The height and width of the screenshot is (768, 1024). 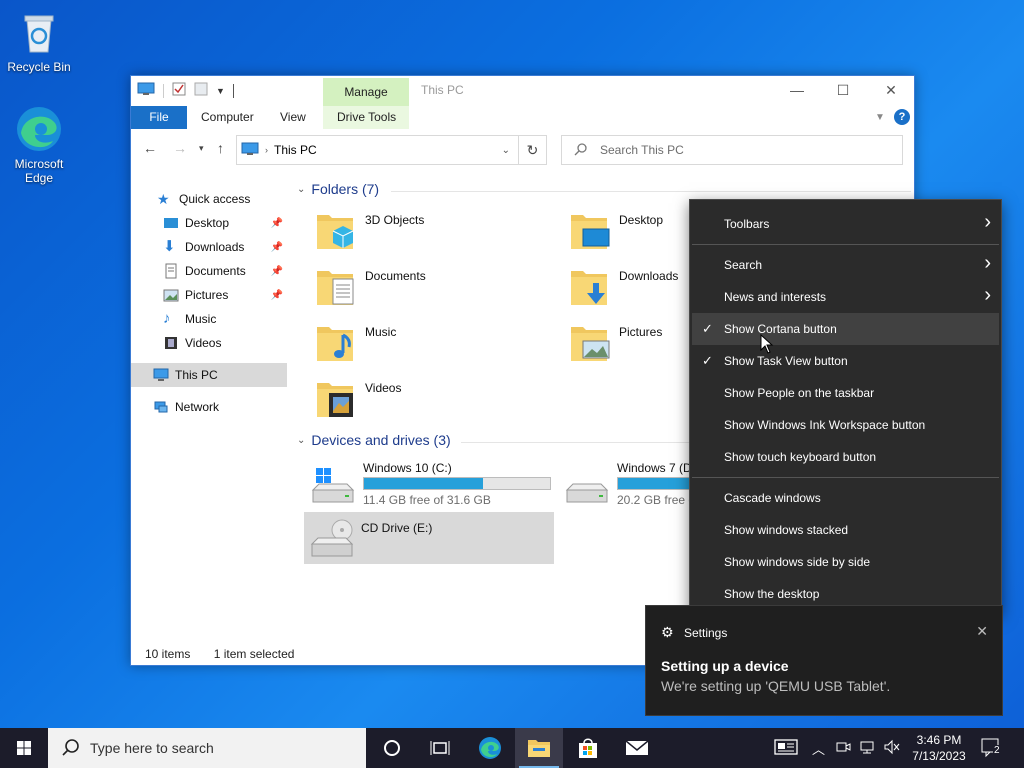 I want to click on folder-label: Documents, so click(x=395, y=276).